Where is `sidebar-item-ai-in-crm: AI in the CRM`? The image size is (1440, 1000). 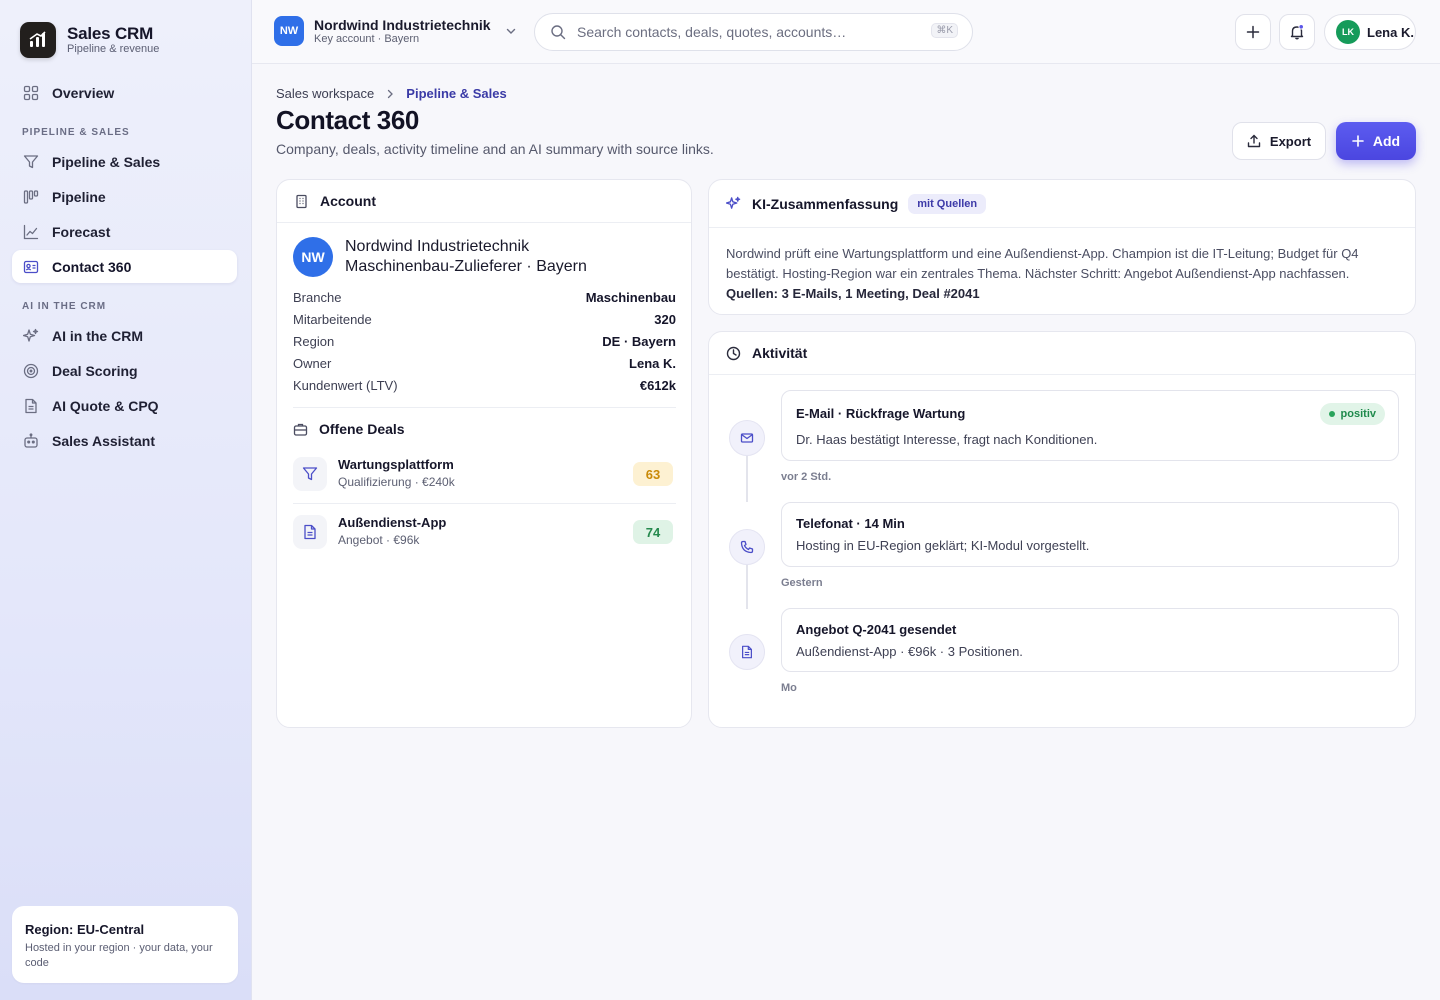
sidebar-item-ai-in-crm: AI in the CRM is located at coordinates (124, 335).